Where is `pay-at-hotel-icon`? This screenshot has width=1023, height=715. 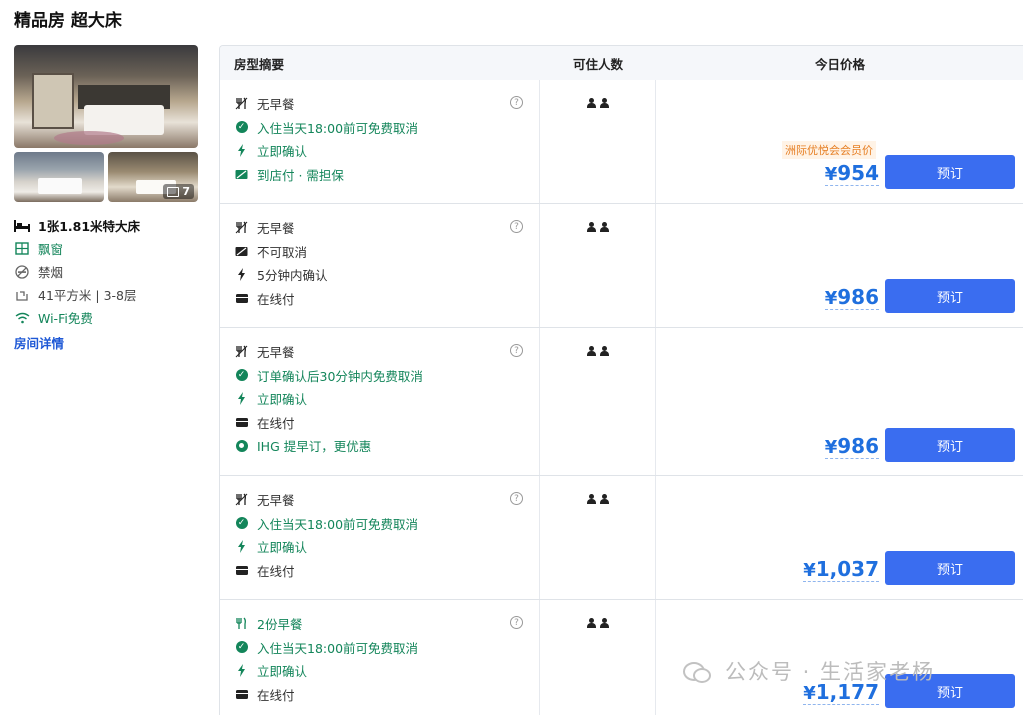 pay-at-hotel-icon is located at coordinates (241, 174).